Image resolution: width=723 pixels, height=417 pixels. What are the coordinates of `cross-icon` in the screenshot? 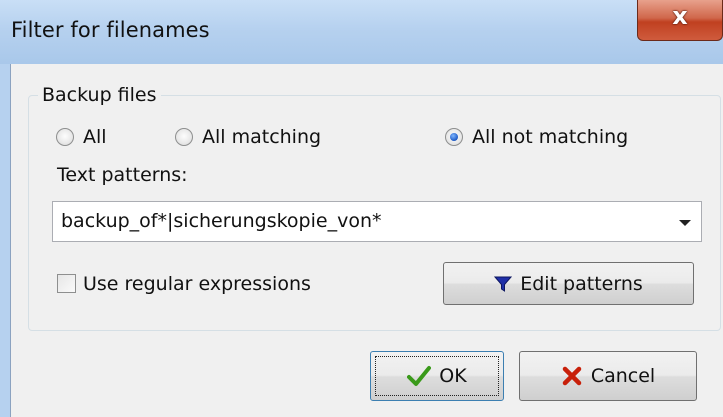 It's located at (572, 376).